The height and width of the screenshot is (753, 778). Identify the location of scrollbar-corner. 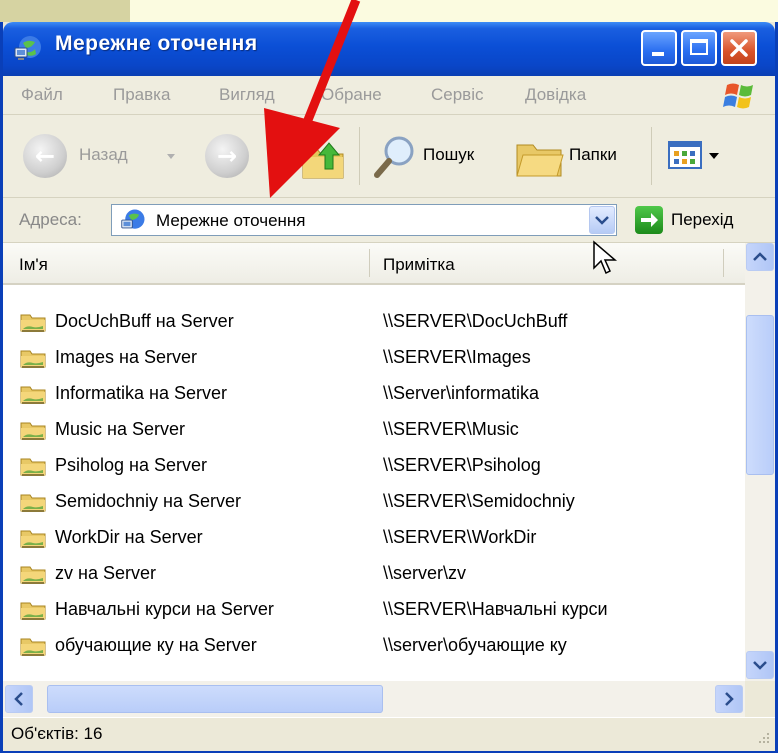
(760, 699).